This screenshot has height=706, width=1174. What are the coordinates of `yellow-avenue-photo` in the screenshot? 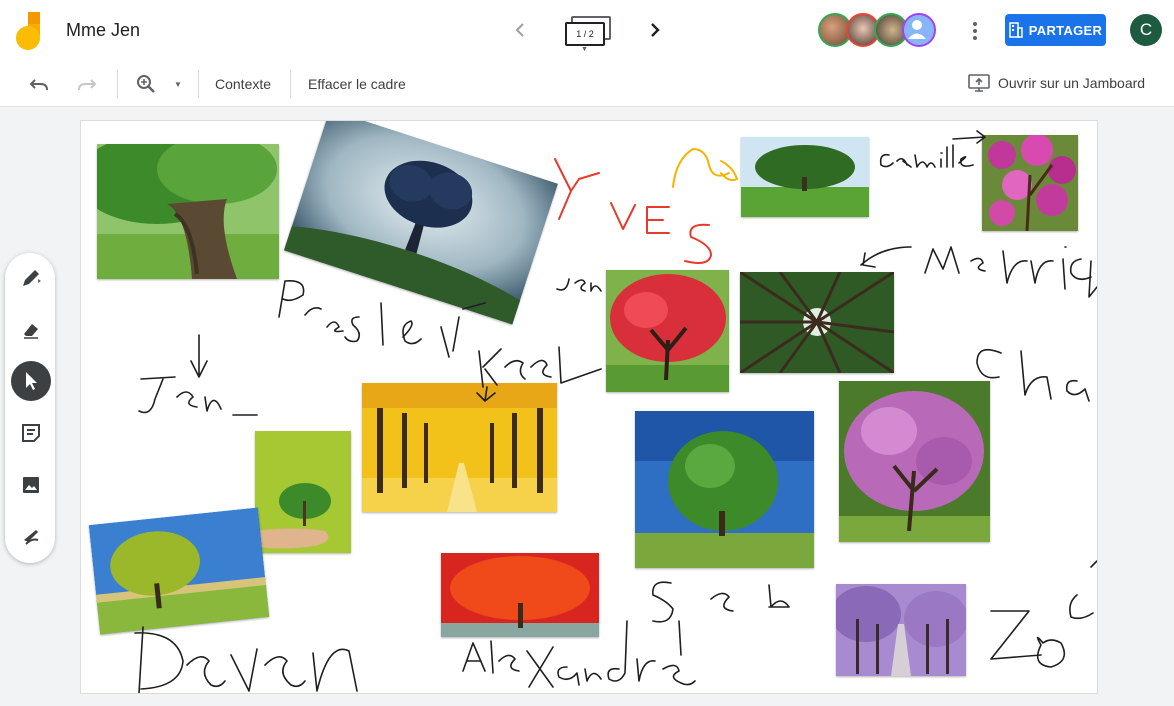 It's located at (459, 447).